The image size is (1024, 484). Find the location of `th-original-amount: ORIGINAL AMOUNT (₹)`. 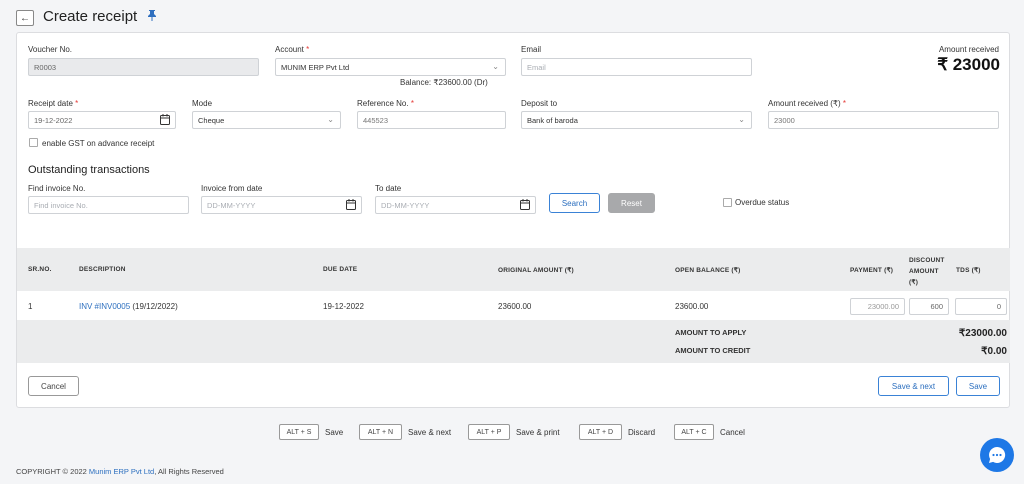

th-original-amount: ORIGINAL AMOUNT (₹) is located at coordinates (536, 270).